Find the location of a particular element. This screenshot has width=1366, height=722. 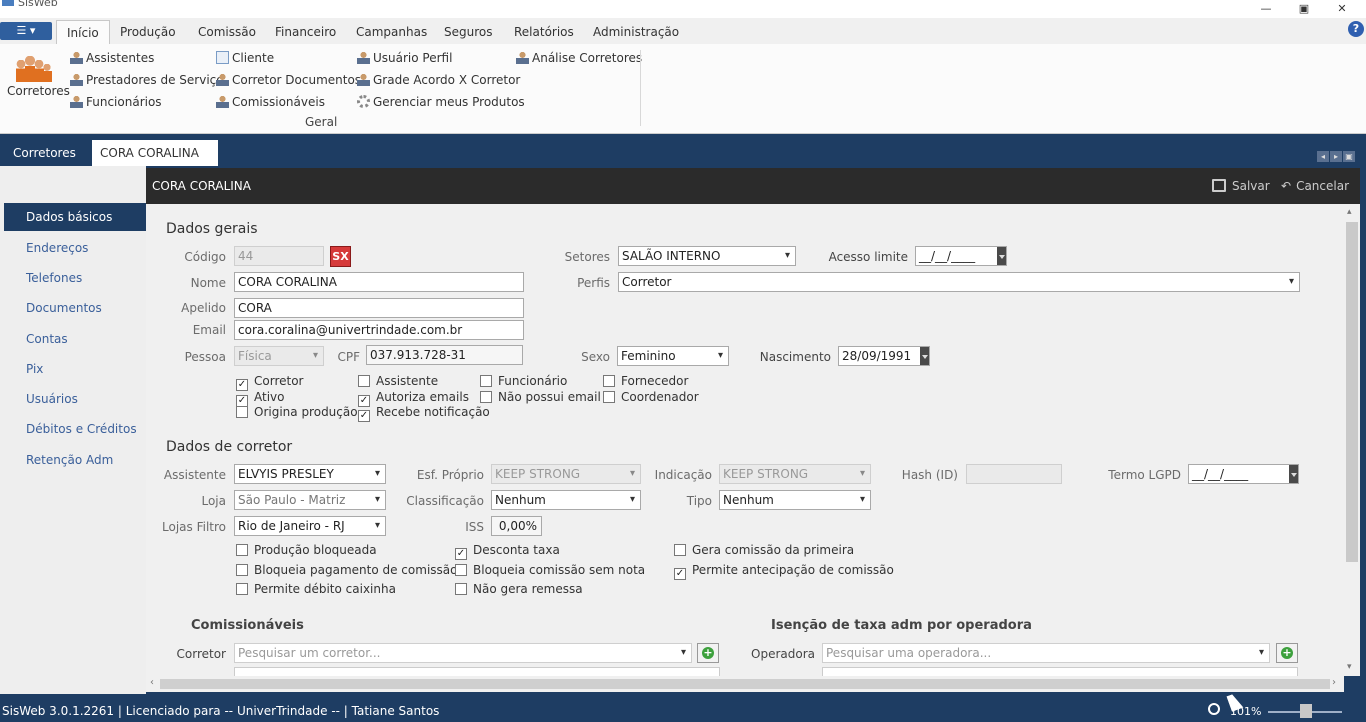

checkbox-permite-debito-caixinha: Permite débito caixinha is located at coordinates (316, 589).